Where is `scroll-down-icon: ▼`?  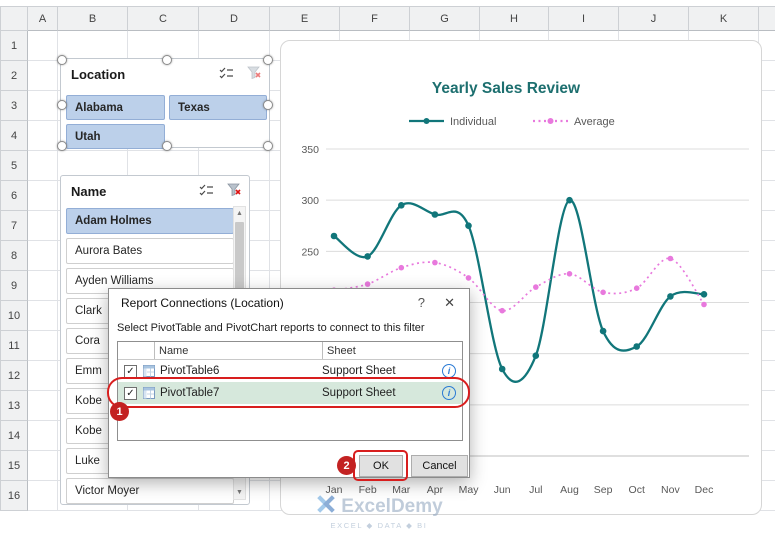 scroll-down-icon: ▼ is located at coordinates (239, 492).